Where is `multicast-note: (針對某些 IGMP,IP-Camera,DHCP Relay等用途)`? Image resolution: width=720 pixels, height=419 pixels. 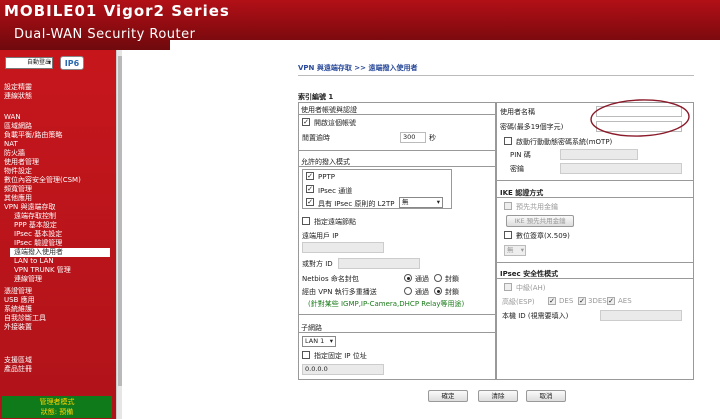 multicast-note: (針對某些 IGMP,IP-Camera,DHCP Relay等用途) is located at coordinates (386, 304).